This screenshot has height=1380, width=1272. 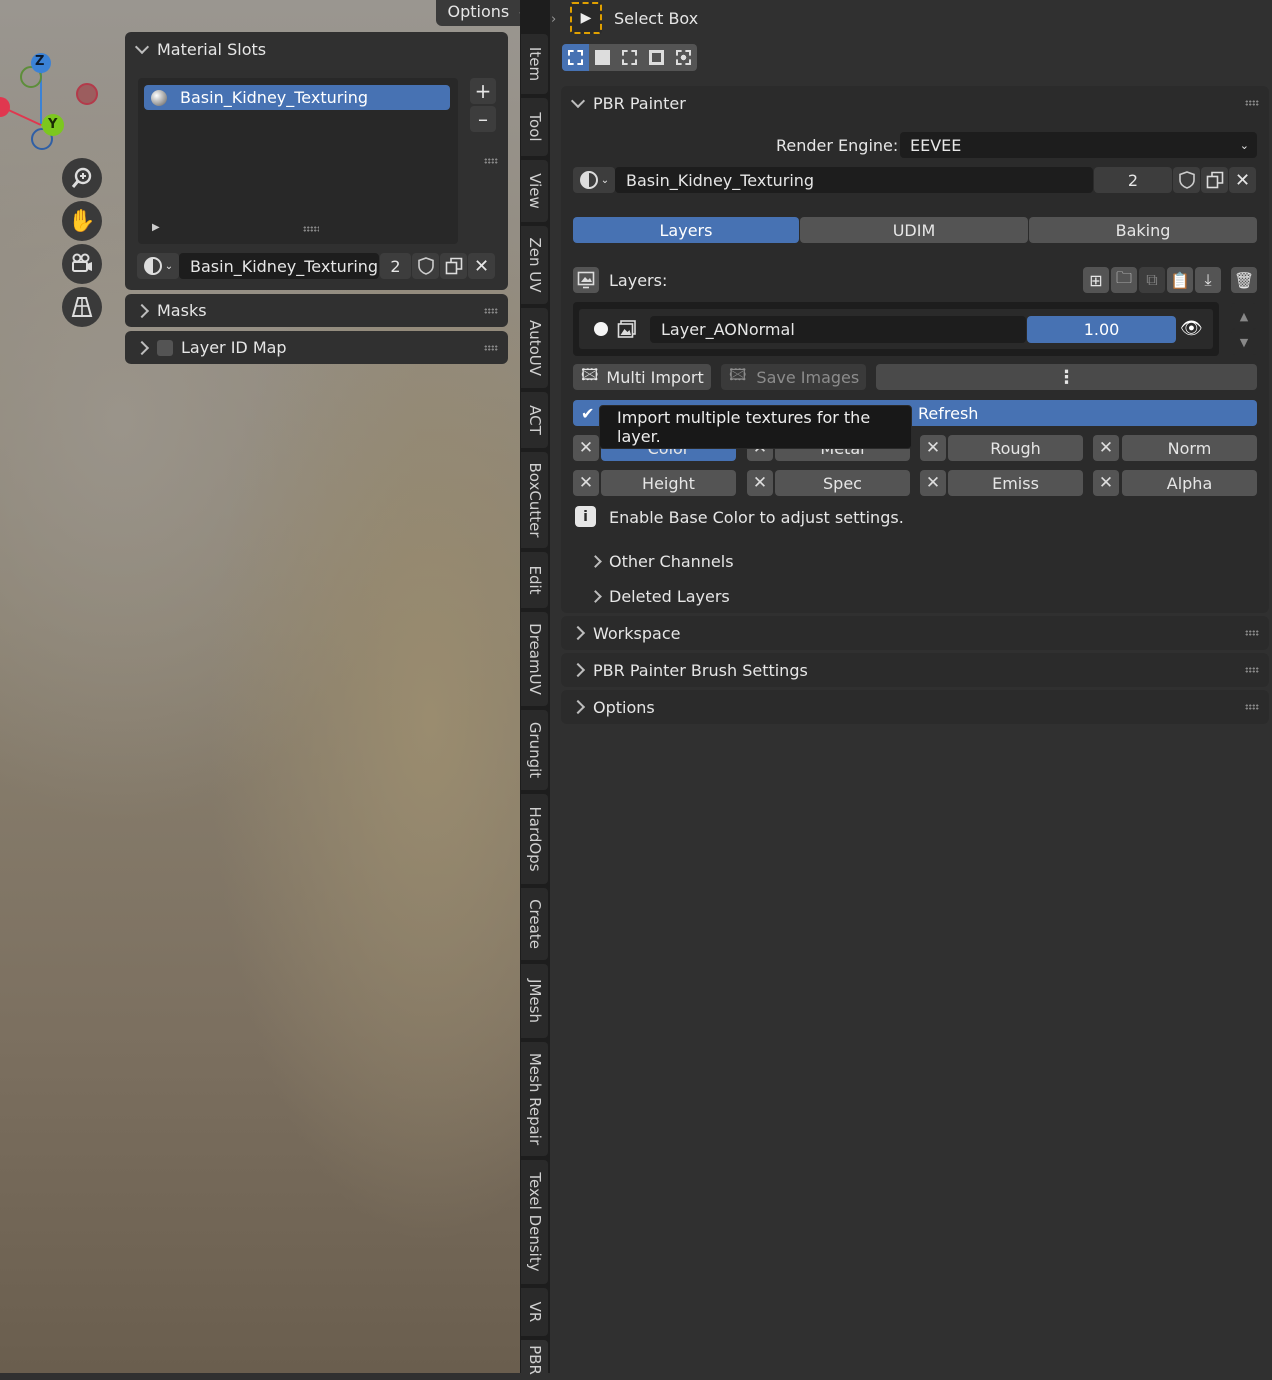 What do you see at coordinates (586, 448) in the screenshot?
I see `channel-remove-color: ✕` at bounding box center [586, 448].